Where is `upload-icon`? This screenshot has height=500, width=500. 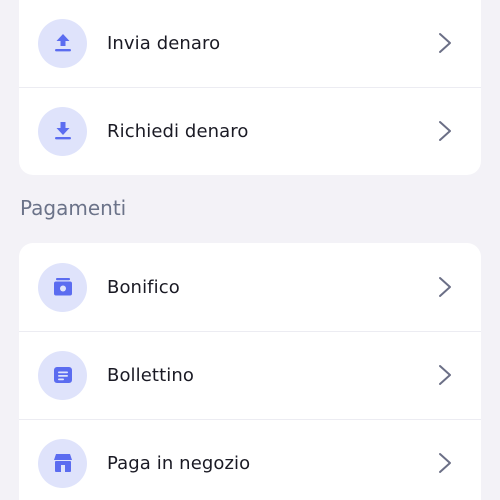
upload-icon is located at coordinates (62, 43).